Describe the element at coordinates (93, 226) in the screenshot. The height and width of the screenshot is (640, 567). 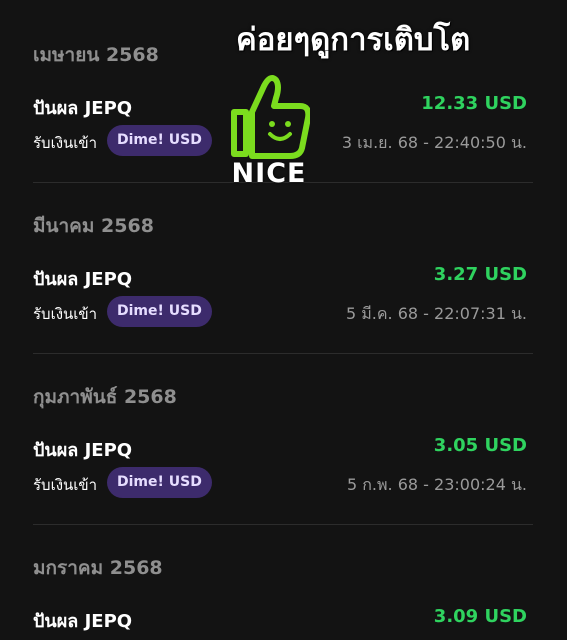
I see `month-header: มีนาคม 2568` at that location.